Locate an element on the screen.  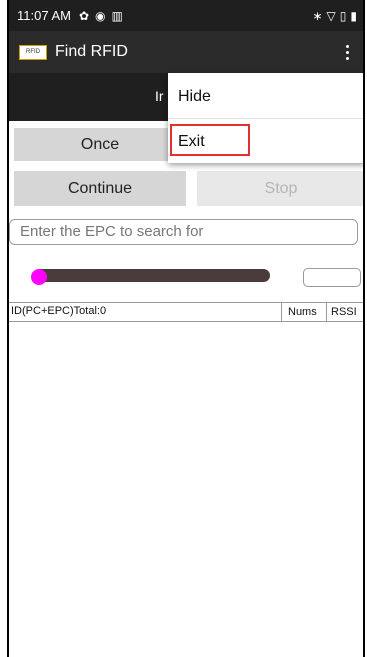
header-rssi-column: RSSI is located at coordinates (341, 312).